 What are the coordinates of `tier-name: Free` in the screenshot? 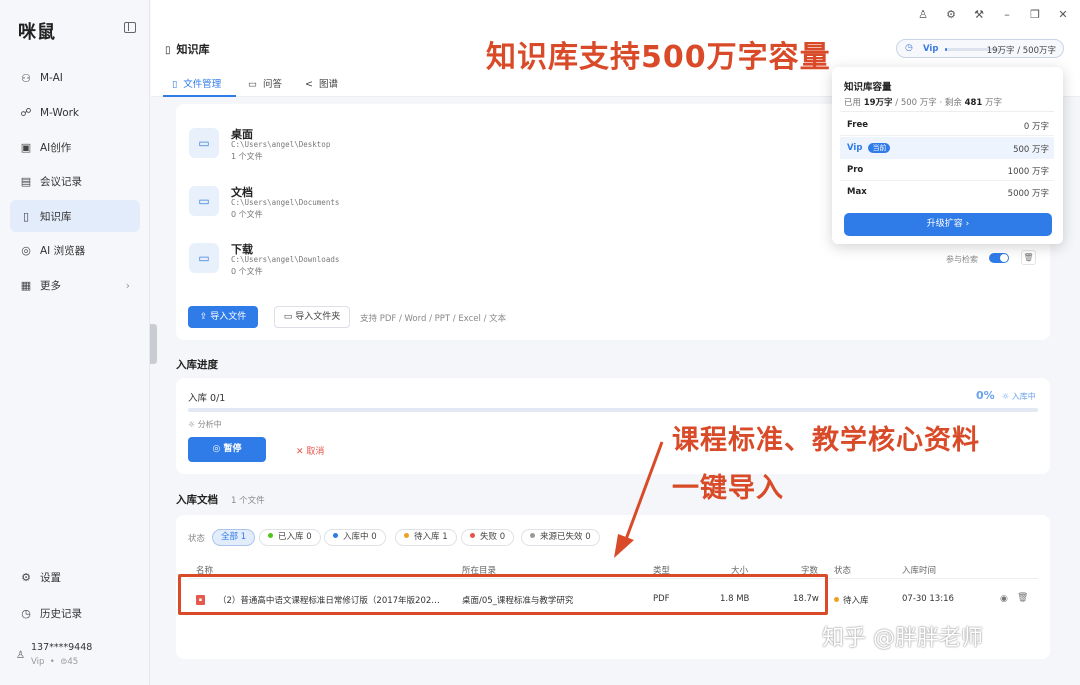 It's located at (857, 125).